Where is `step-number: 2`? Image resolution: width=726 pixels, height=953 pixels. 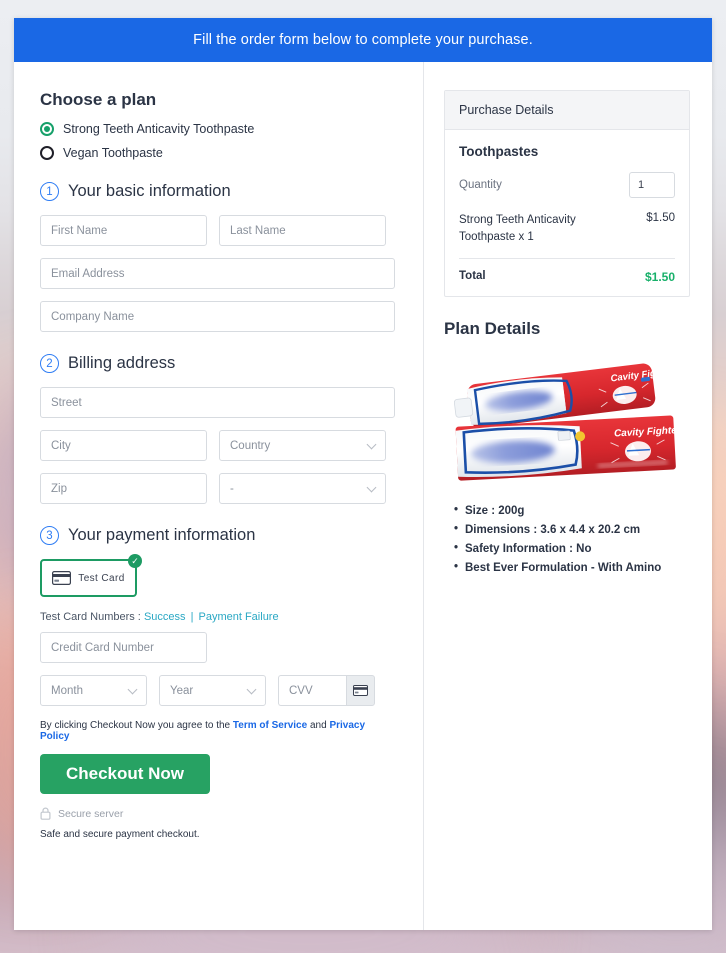 step-number: 2 is located at coordinates (49, 363).